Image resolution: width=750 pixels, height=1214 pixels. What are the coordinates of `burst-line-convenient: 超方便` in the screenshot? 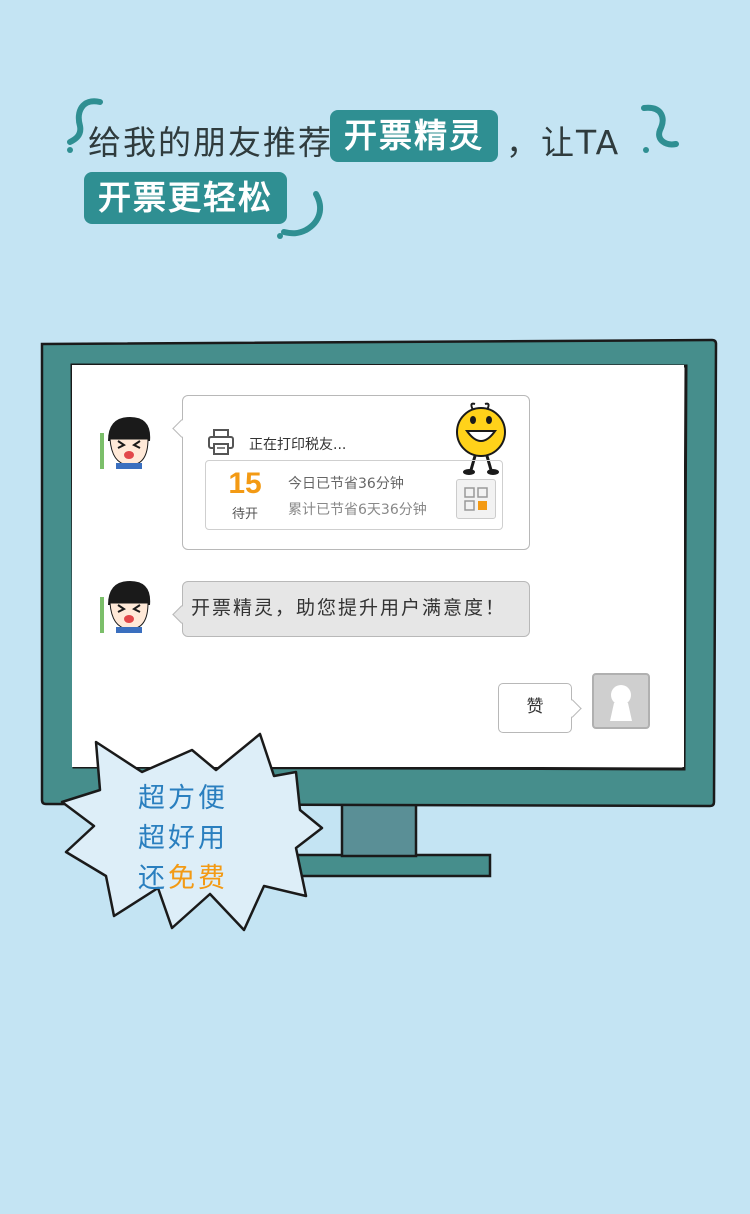 It's located at (183, 798).